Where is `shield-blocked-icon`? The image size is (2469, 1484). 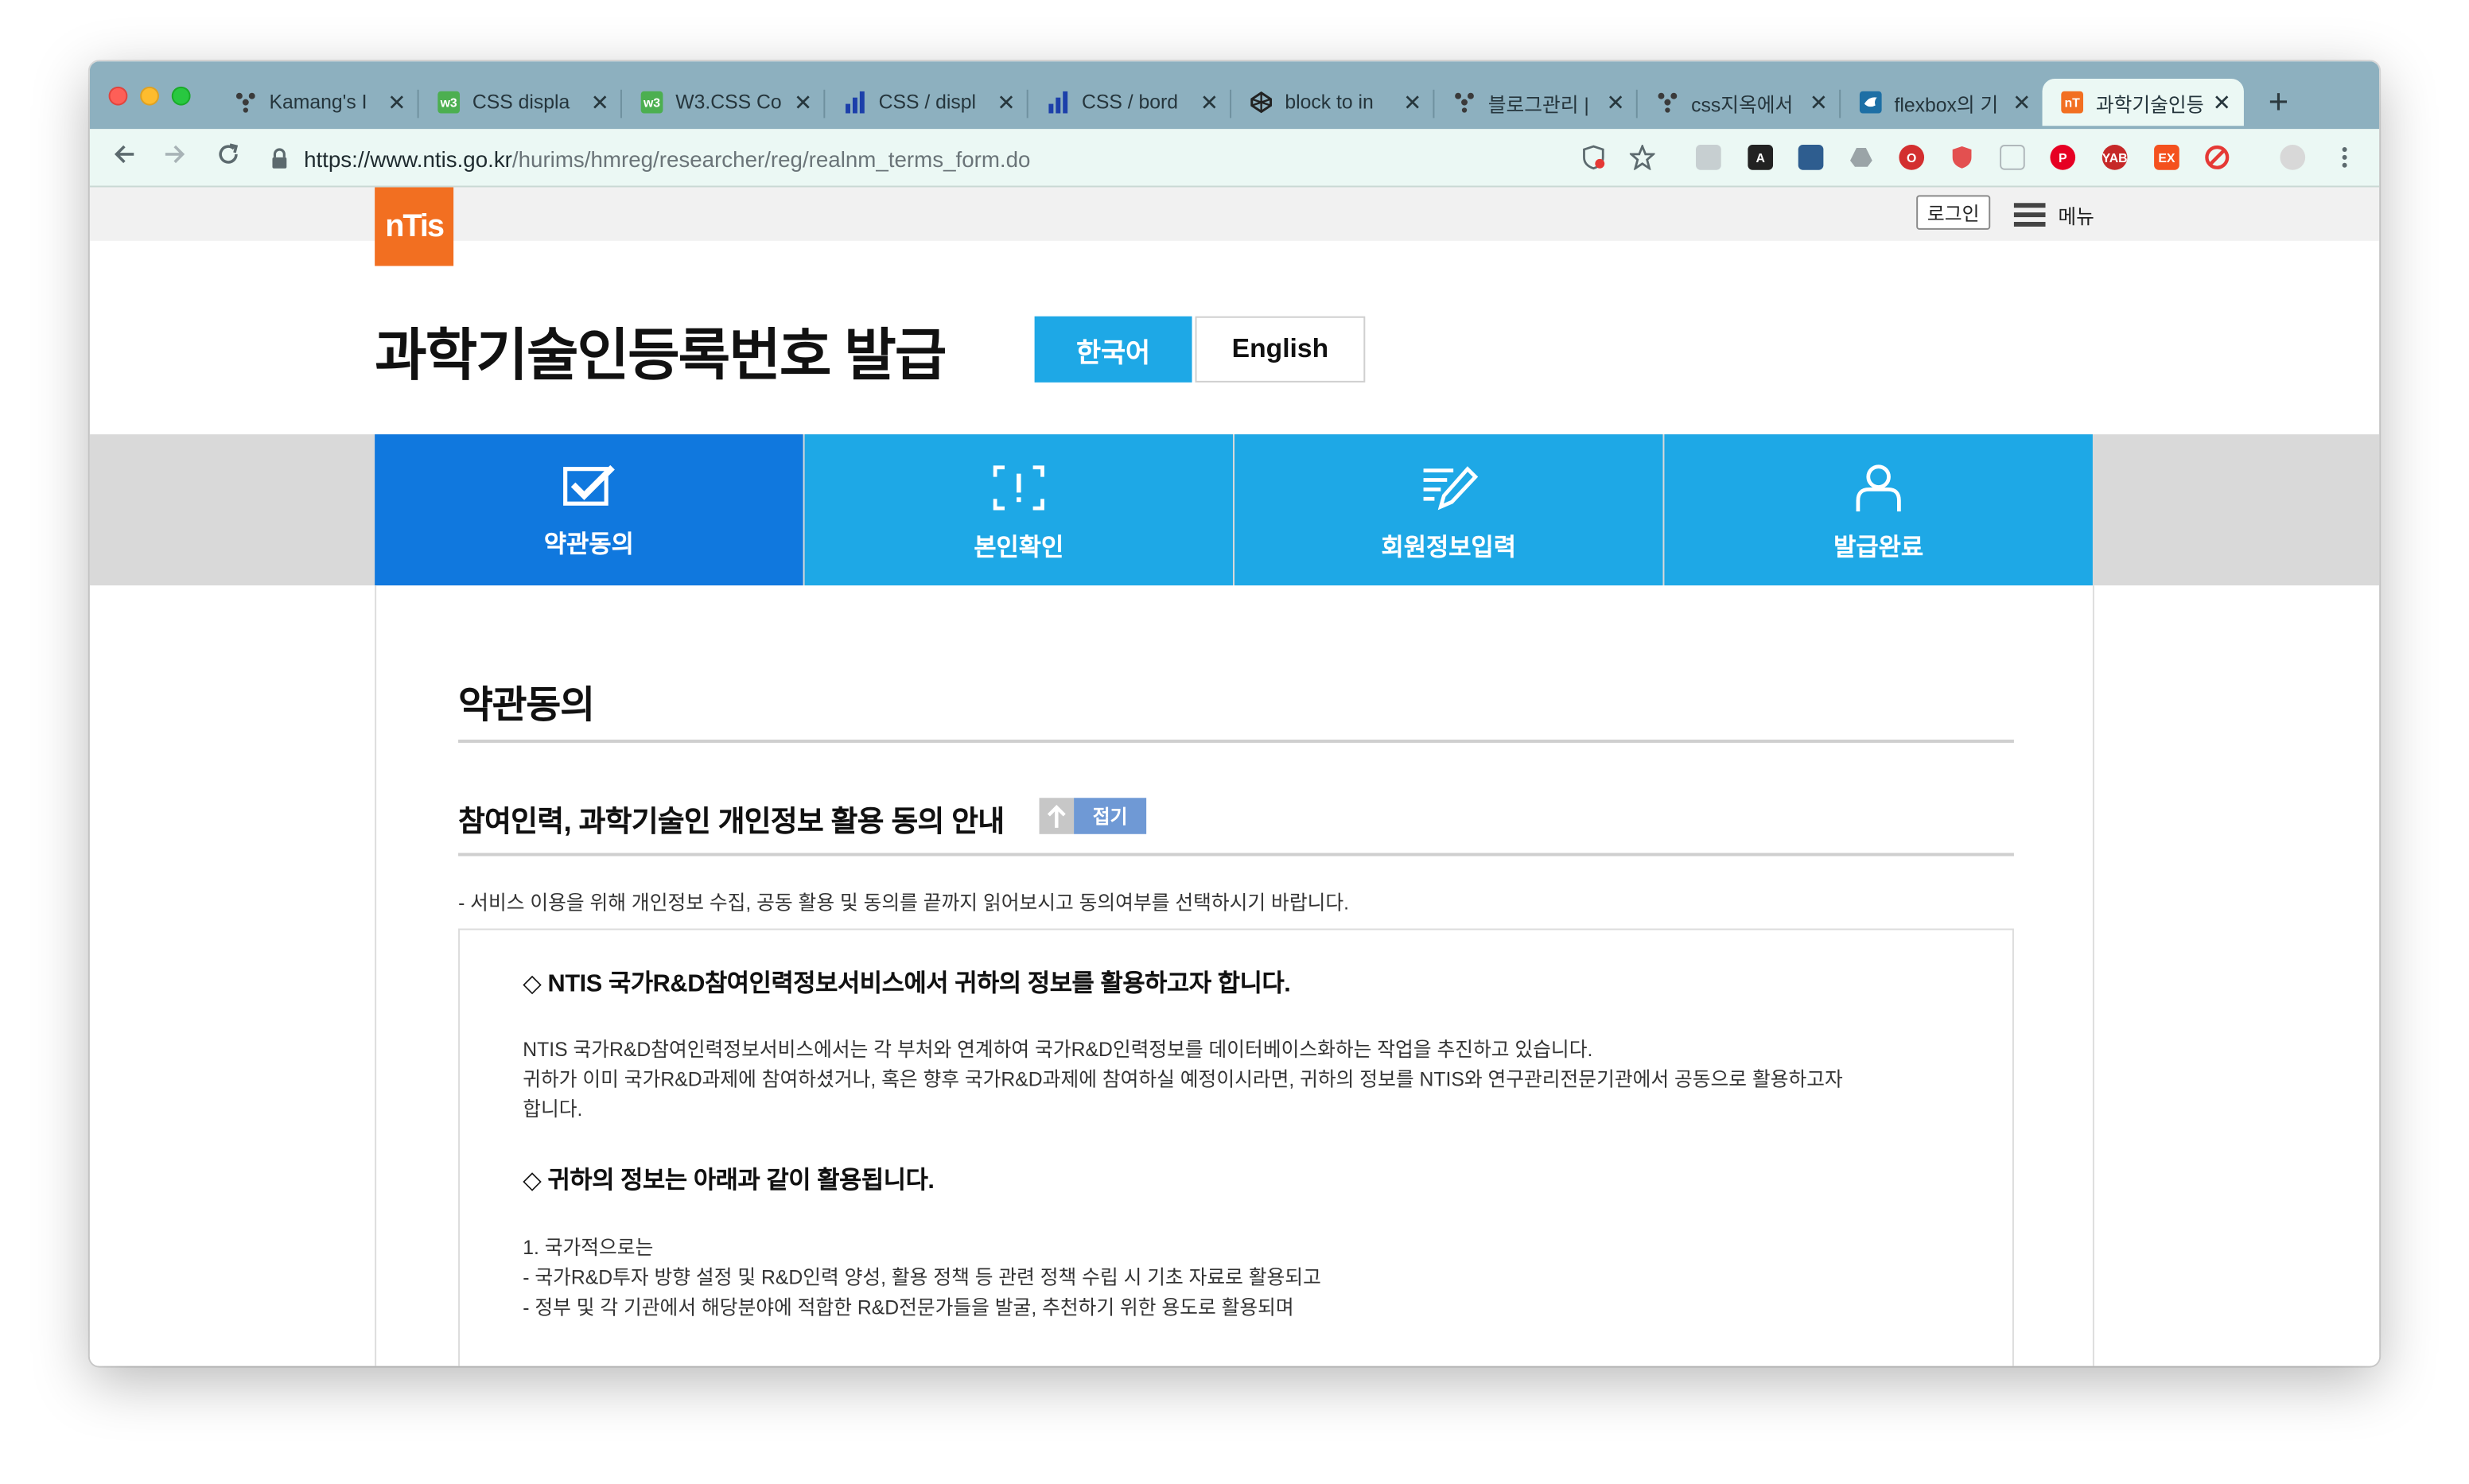 shield-blocked-icon is located at coordinates (1594, 157).